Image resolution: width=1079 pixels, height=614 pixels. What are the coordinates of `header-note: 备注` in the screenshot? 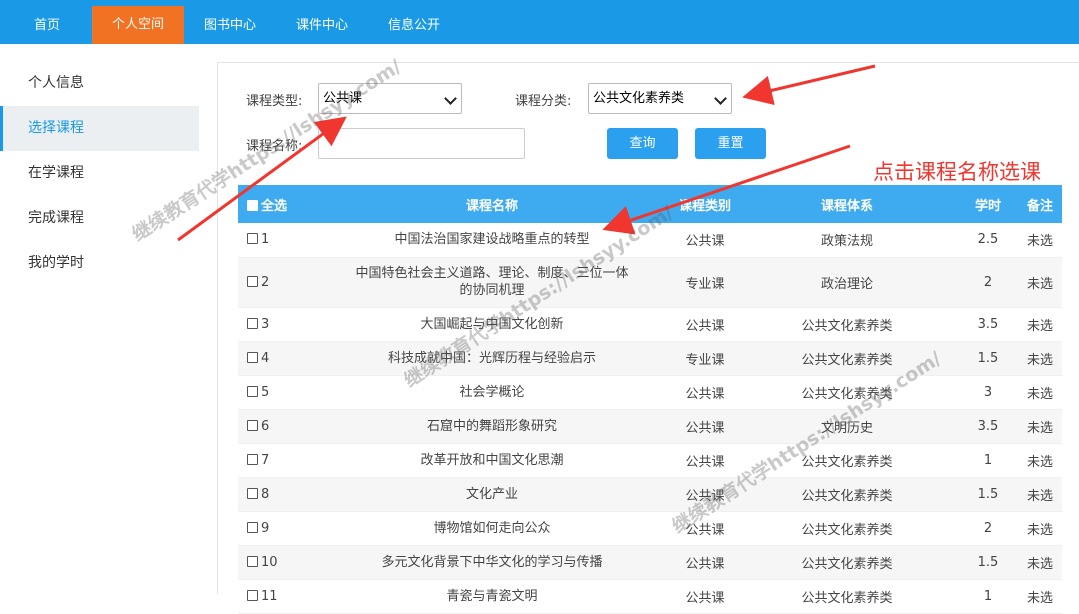 It's located at (1039, 206).